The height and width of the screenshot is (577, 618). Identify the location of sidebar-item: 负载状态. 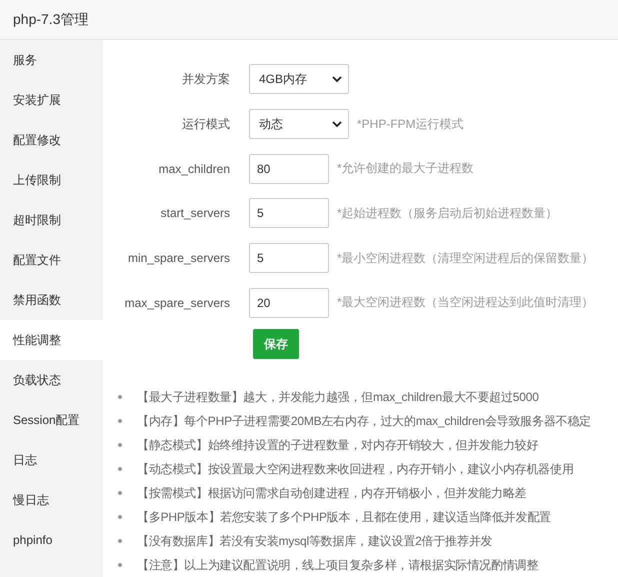
(51, 380).